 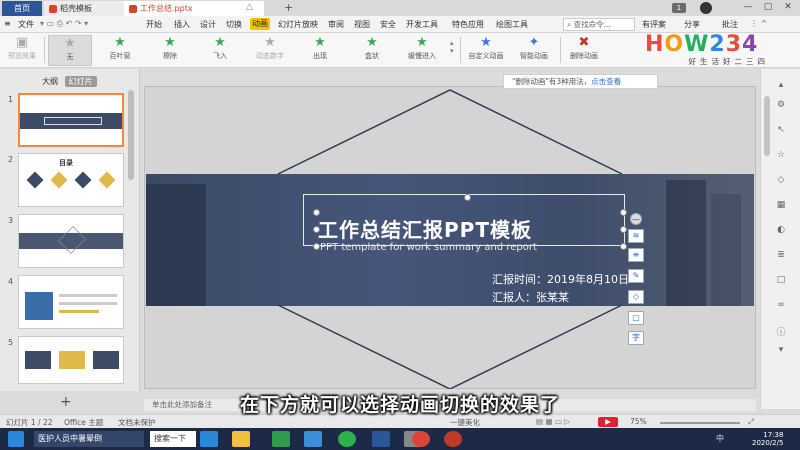 What do you see at coordinates (422, 48) in the screenshot?
I see `effect-slow-in: ★ 缓慢进入` at bounding box center [422, 48].